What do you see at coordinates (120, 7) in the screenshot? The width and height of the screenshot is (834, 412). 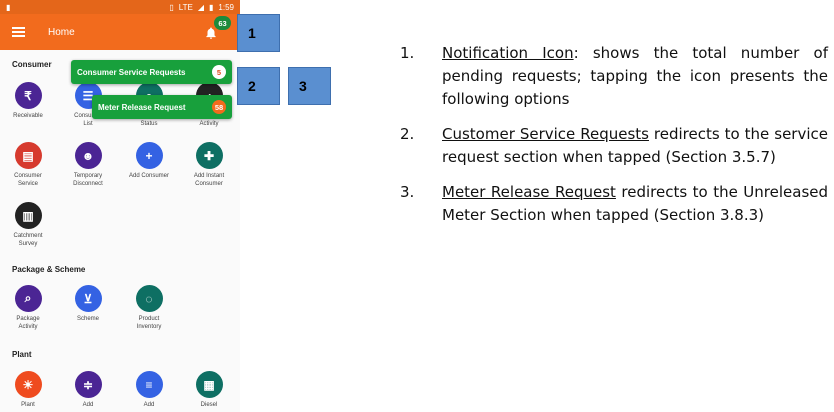 I see `status-bar: ▮ ▯ LTE ◢ ▮ 1:59` at bounding box center [120, 7].